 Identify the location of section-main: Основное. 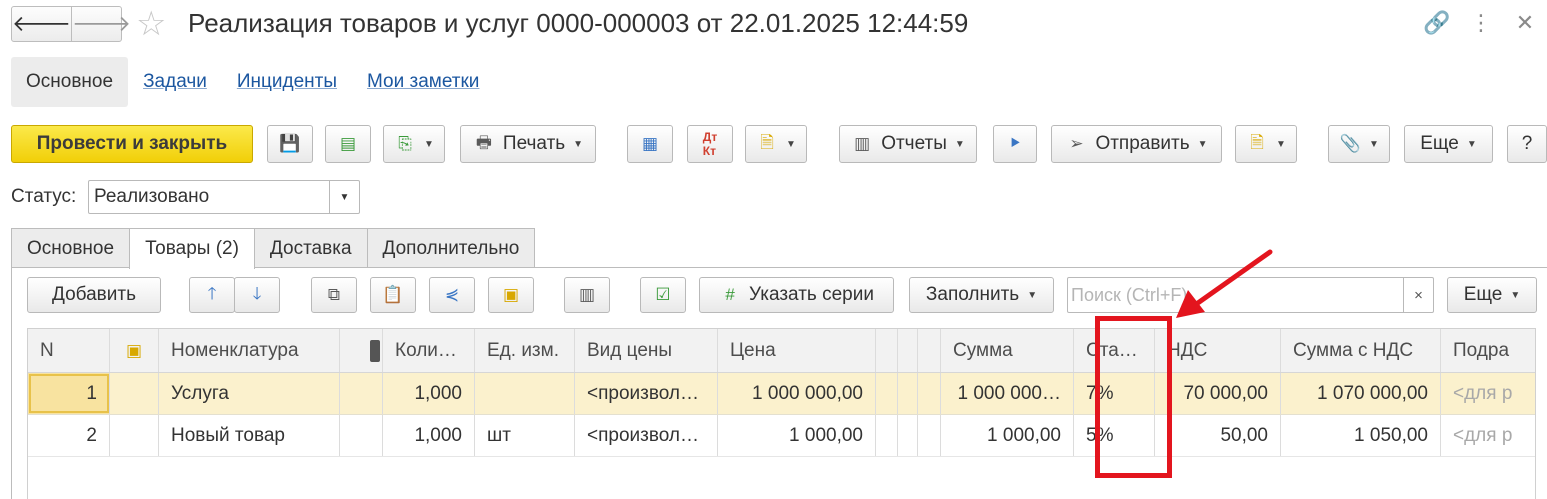
(70, 82).